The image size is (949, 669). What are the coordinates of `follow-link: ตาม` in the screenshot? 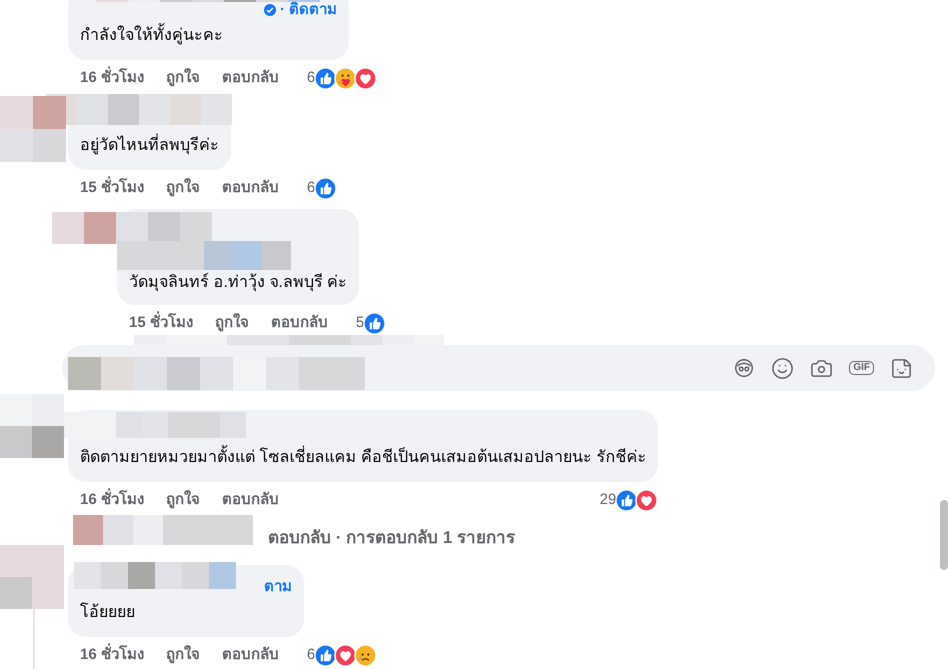 It's located at (278, 587).